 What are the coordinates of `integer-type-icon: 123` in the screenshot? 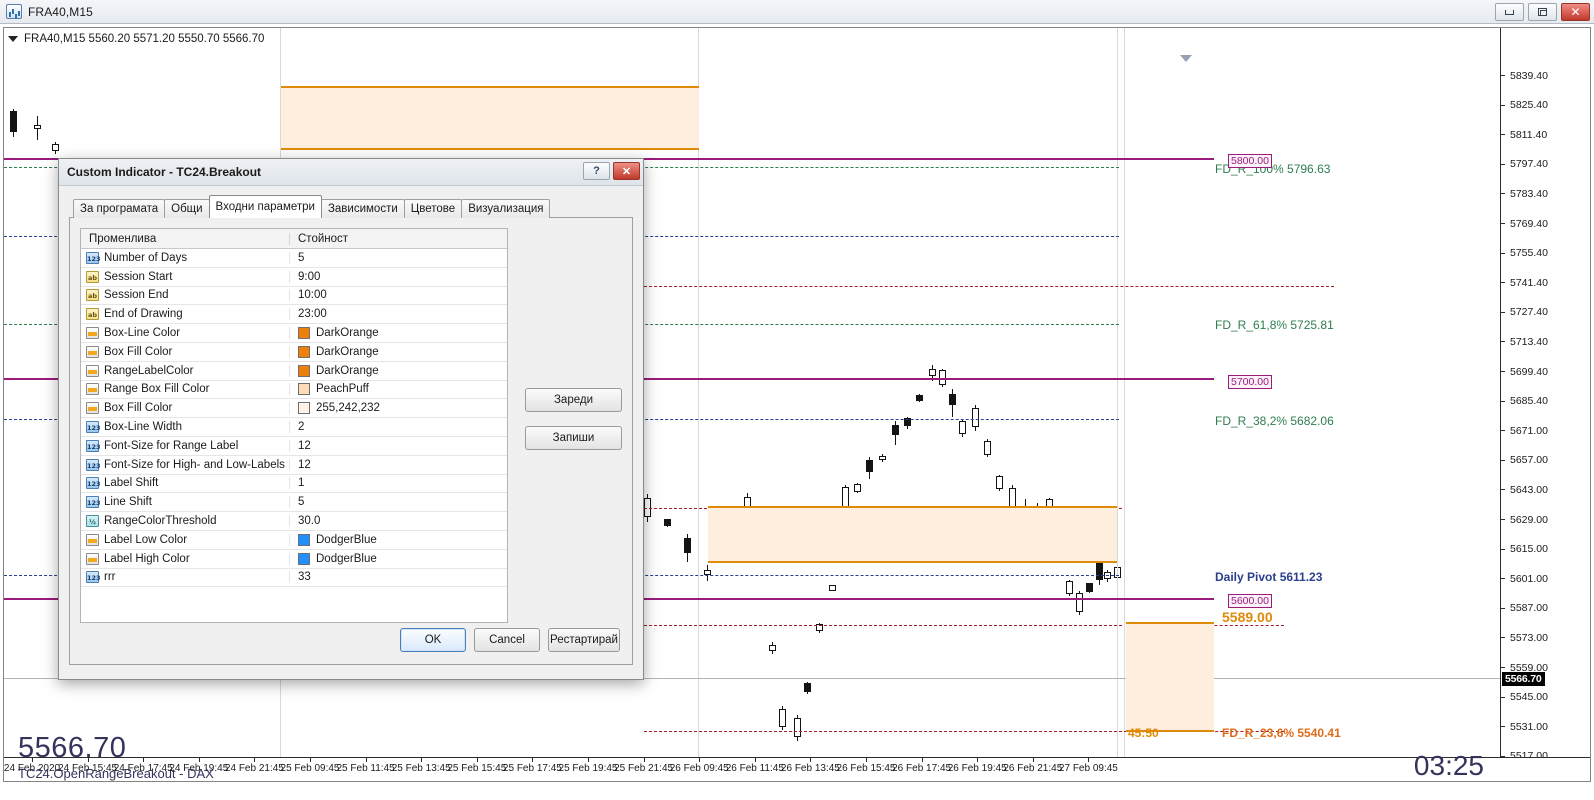 It's located at (93, 464).